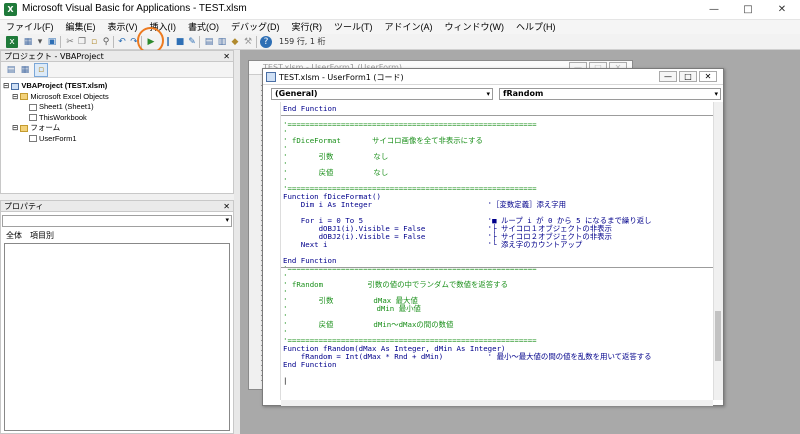 The image size is (800, 434). Describe the element at coordinates (433, 245) in the screenshot. I see `code-line: Next i '└ 添え字のカウントアップ` at that location.